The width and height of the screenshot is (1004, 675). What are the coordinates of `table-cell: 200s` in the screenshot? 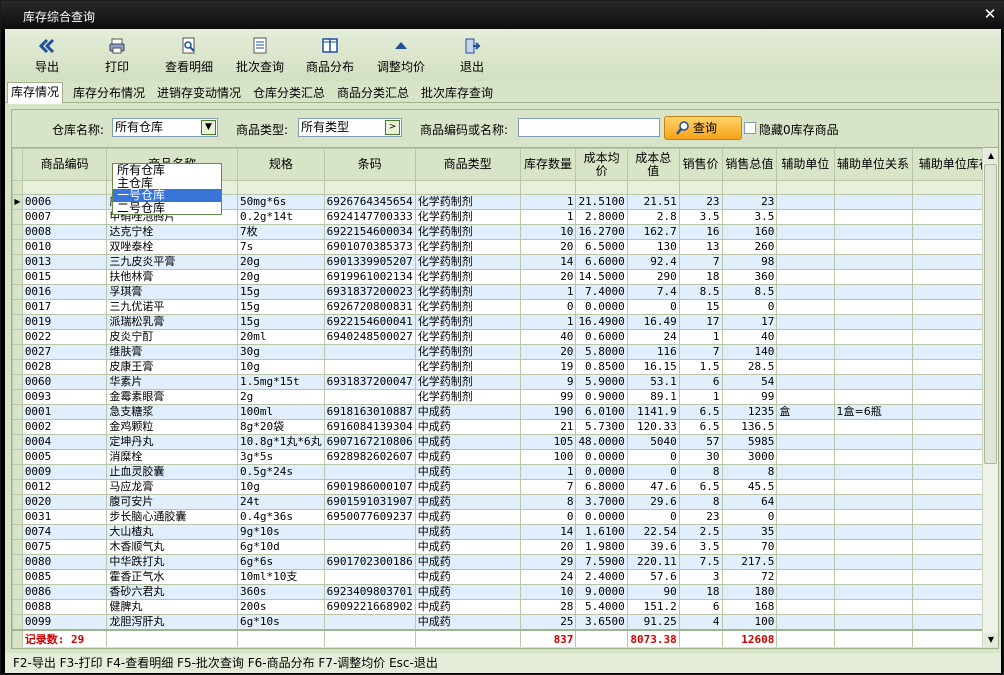 It's located at (281, 607).